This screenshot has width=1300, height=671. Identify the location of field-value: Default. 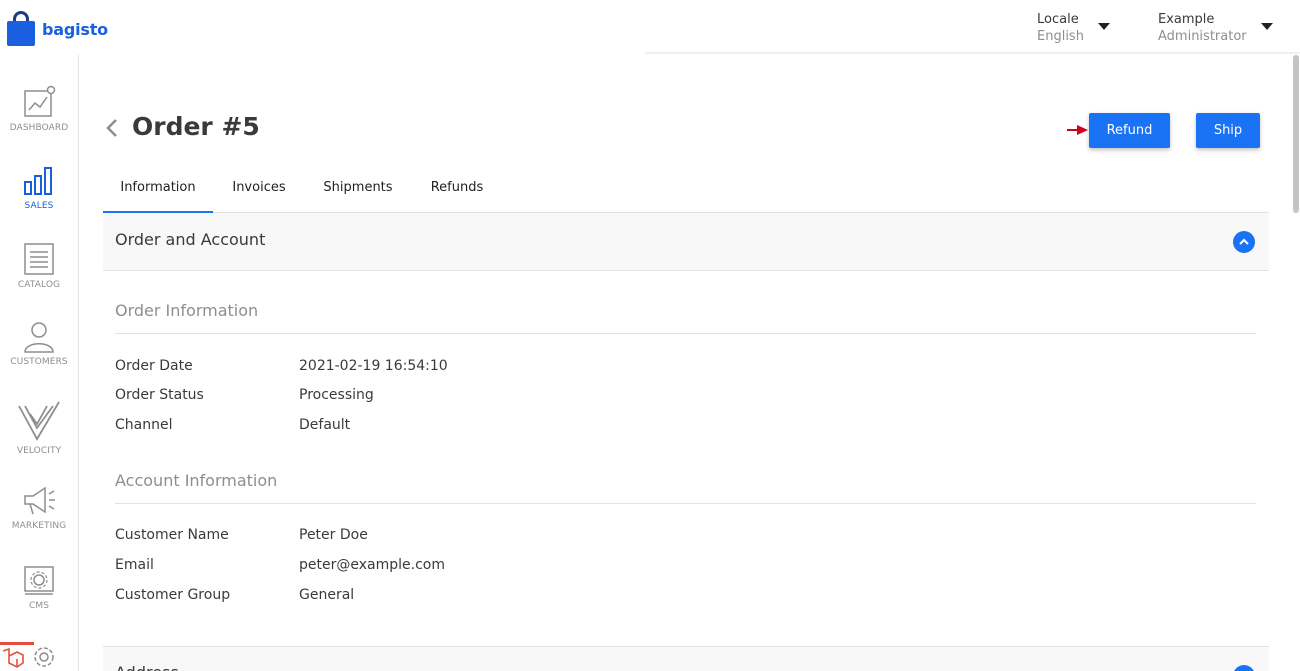
(325, 425).